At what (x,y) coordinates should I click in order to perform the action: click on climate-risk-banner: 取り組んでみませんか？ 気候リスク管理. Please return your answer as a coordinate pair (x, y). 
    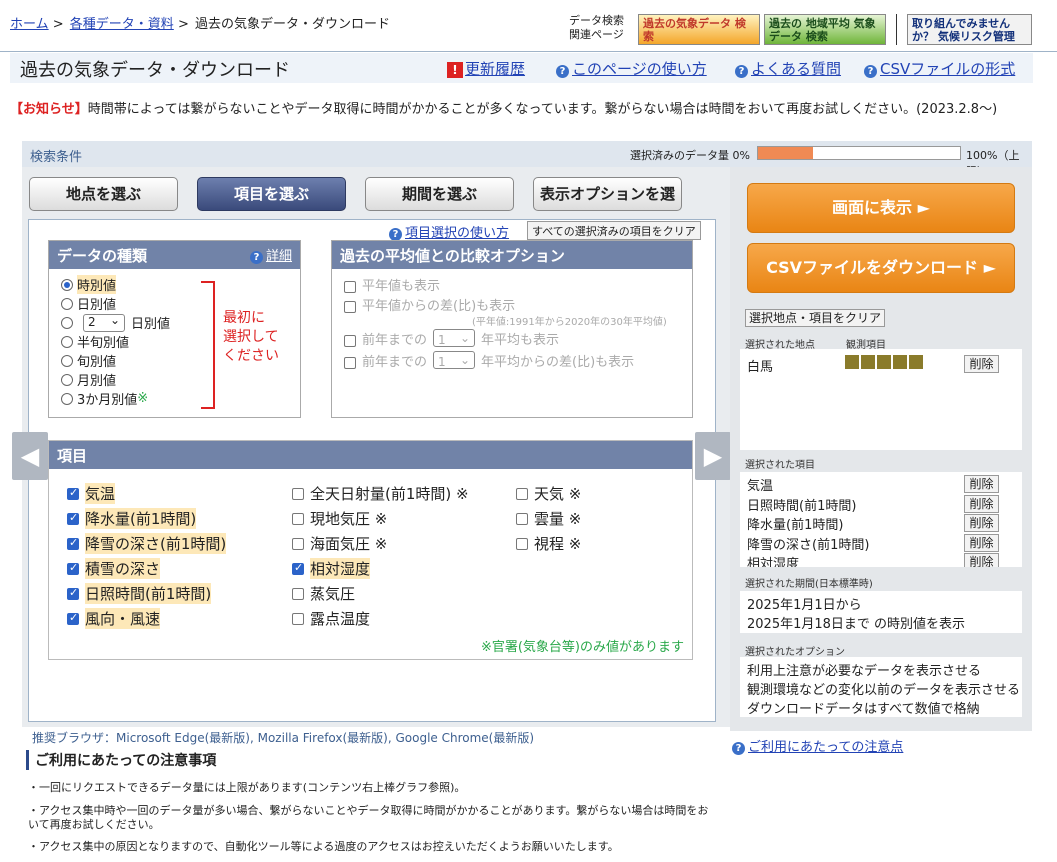
    Looking at the image, I should click on (969, 29).